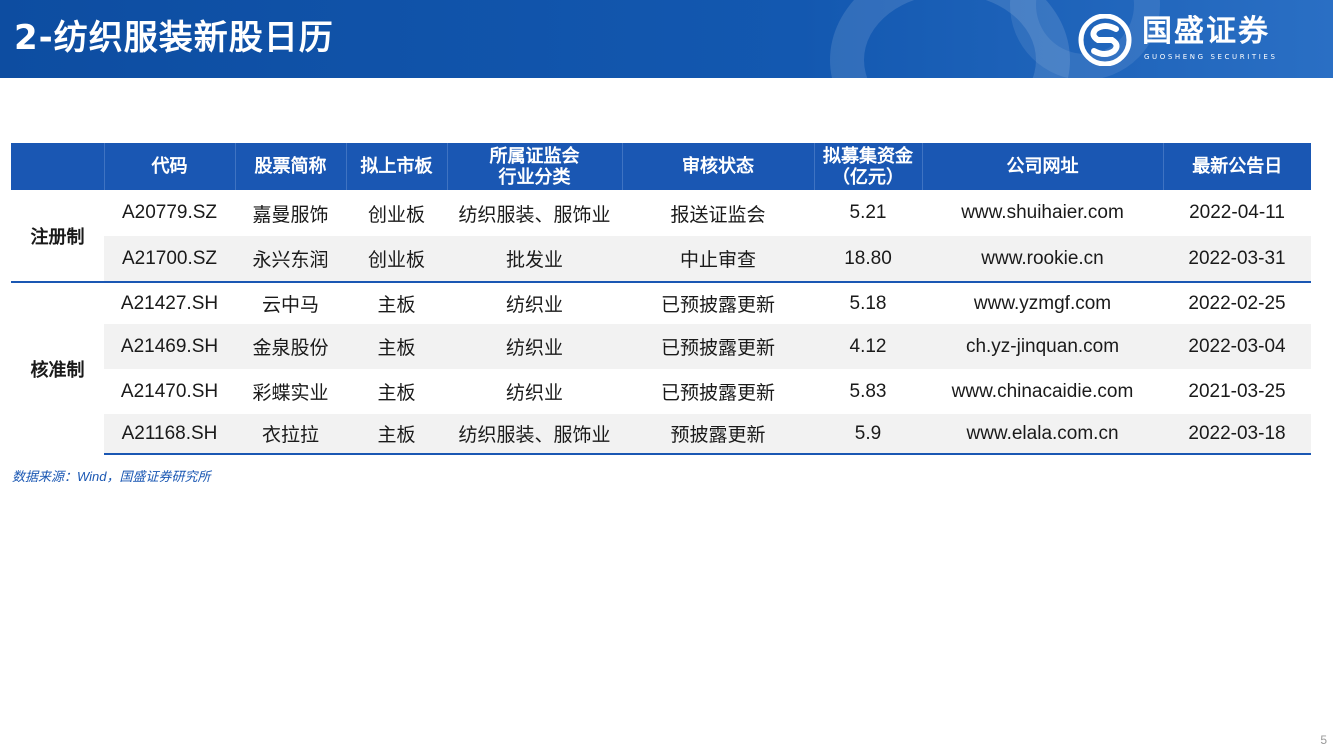 The image size is (1333, 750). I want to click on logo-name: 国盛证券, so click(1206, 31).